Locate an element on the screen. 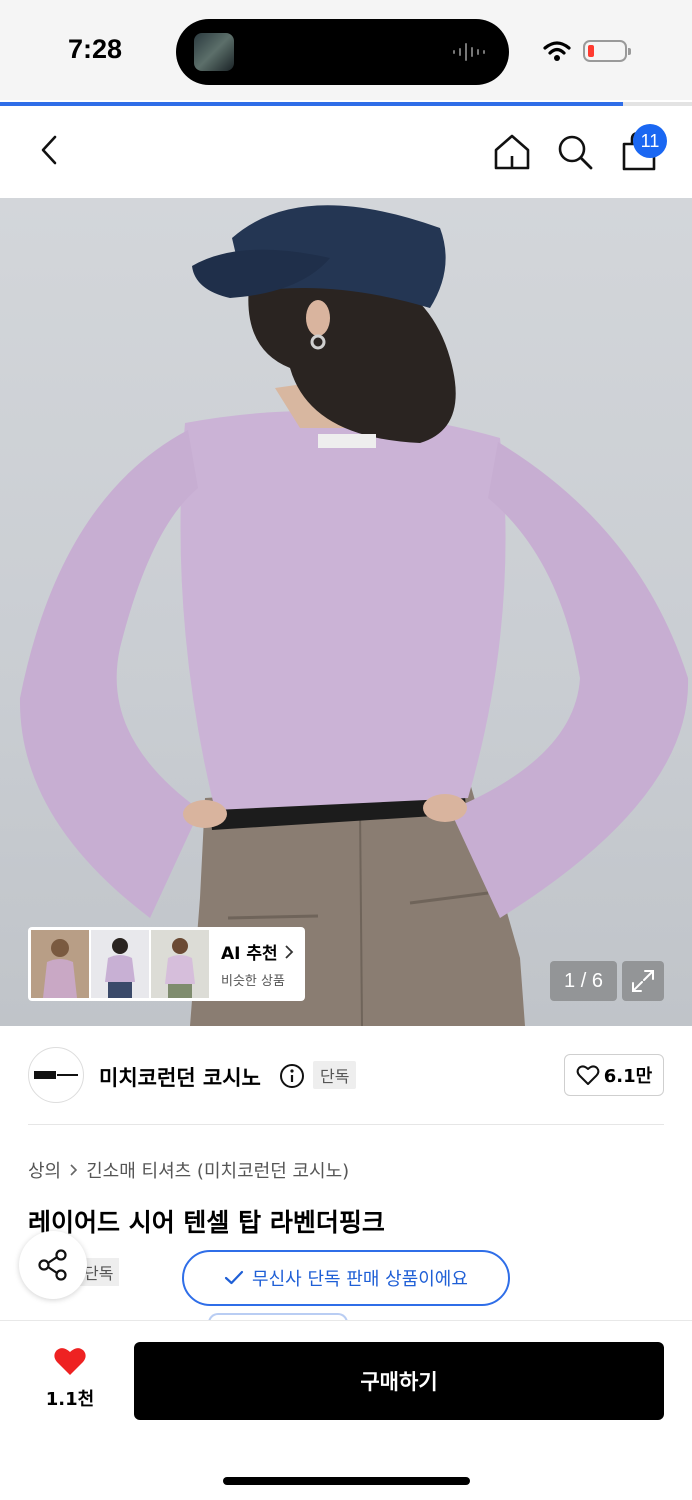 The width and height of the screenshot is (692, 1500). check-icon is located at coordinates (234, 1277).